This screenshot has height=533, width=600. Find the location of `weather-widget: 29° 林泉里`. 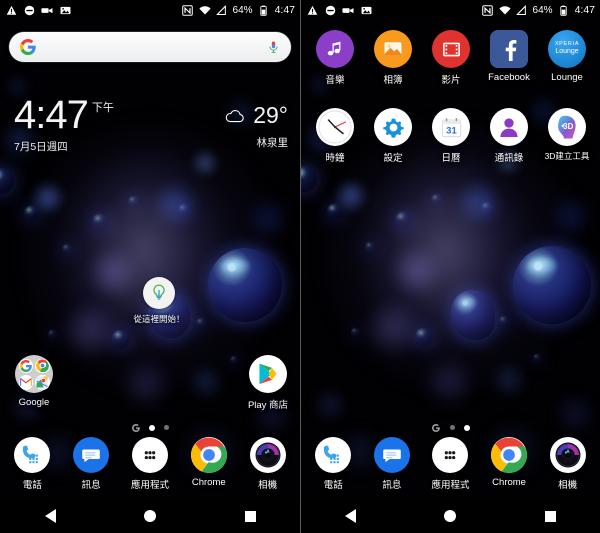

weather-widget: 29° 林泉里 is located at coordinates (256, 126).